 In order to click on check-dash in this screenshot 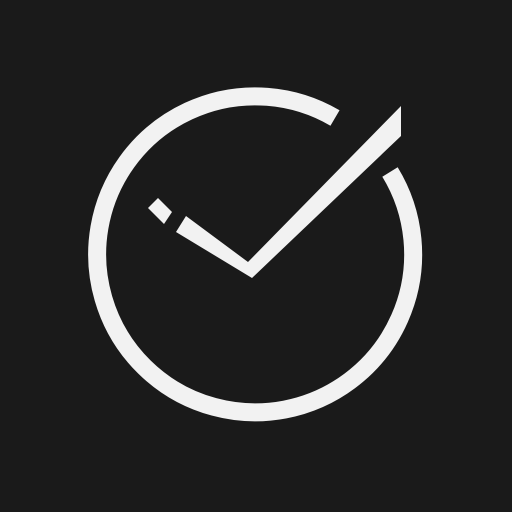, I will do `click(160, 211)`.